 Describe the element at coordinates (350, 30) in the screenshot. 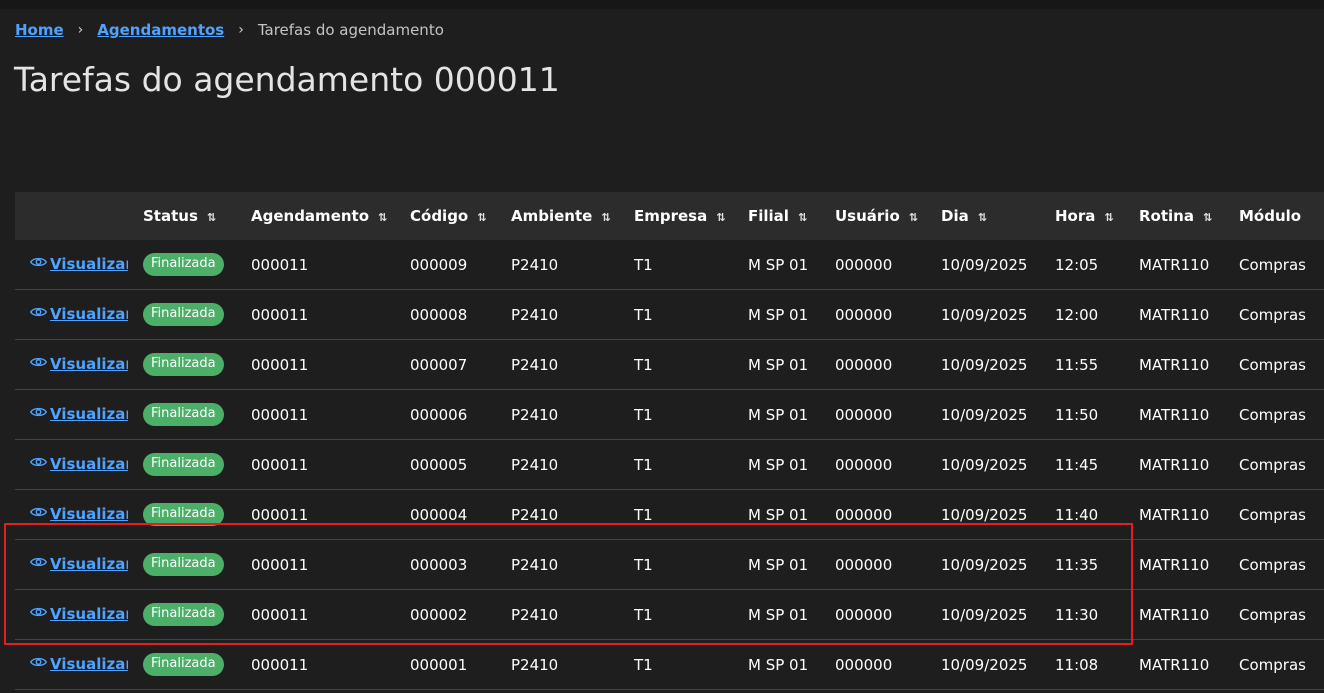

I see `breadcrumb-current: Tarefas do agendamento` at that location.